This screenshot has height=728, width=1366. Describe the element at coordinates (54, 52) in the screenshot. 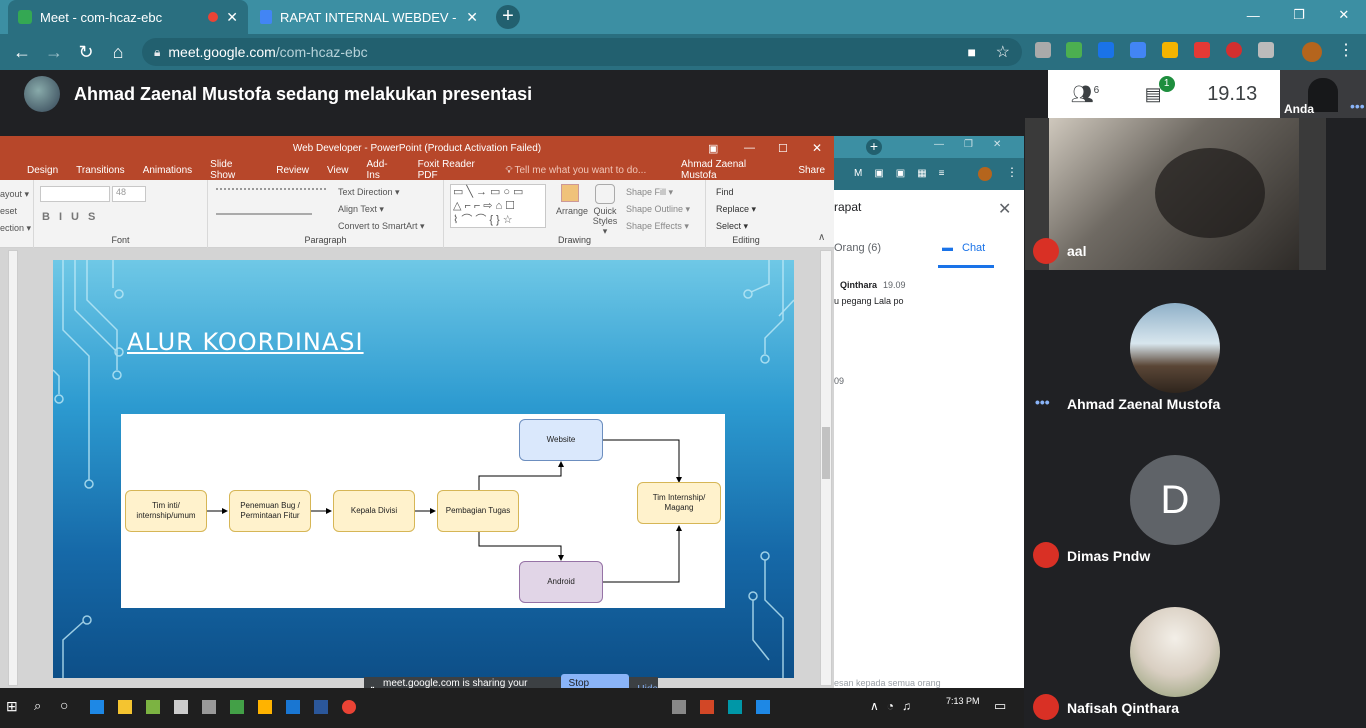

I see `forward-icon: →` at that location.